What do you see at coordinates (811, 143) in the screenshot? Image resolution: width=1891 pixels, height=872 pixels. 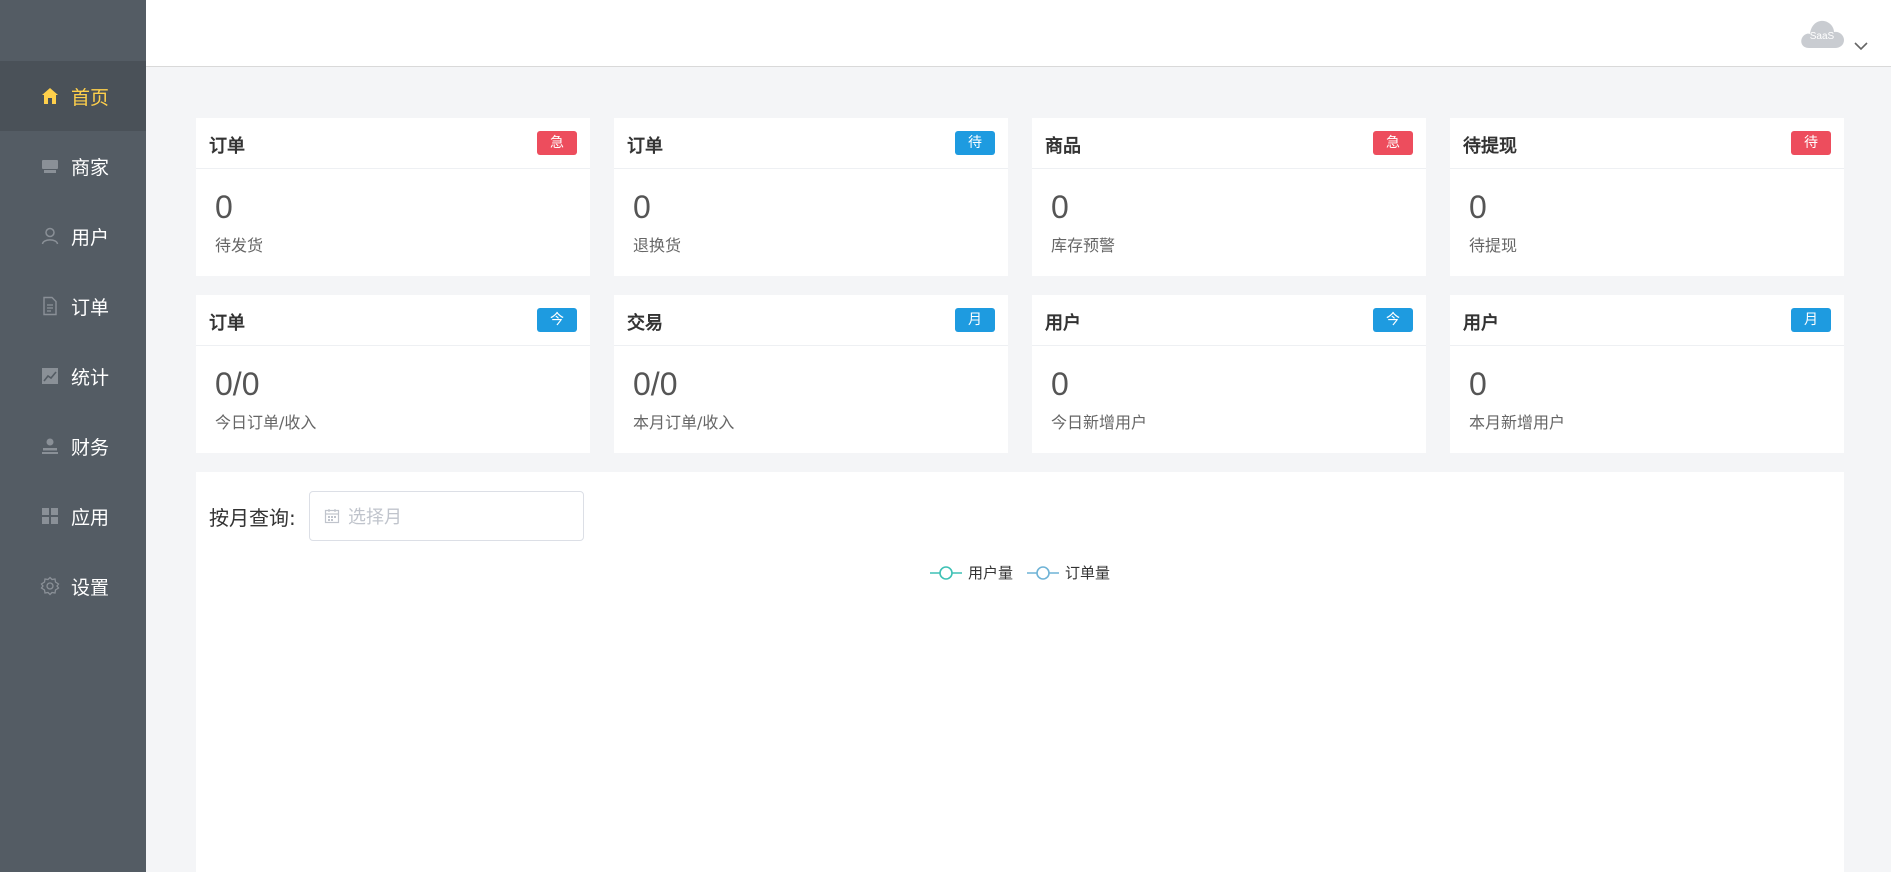 I see `stat-card-header: 订单 待` at bounding box center [811, 143].